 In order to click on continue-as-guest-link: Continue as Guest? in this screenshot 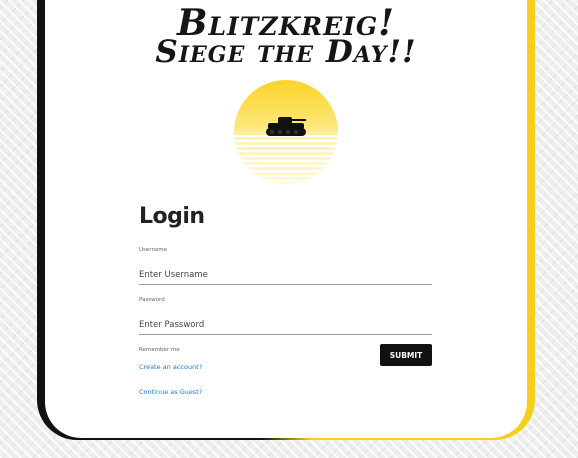, I will do `click(170, 392)`.